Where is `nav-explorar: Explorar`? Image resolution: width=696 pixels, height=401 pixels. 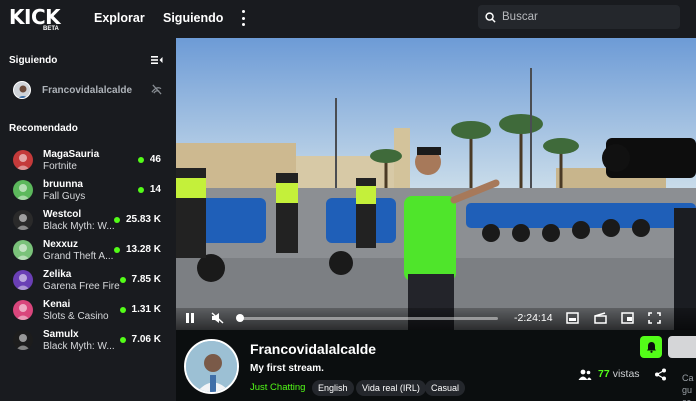
nav-explorar: Explorar is located at coordinates (119, 18).